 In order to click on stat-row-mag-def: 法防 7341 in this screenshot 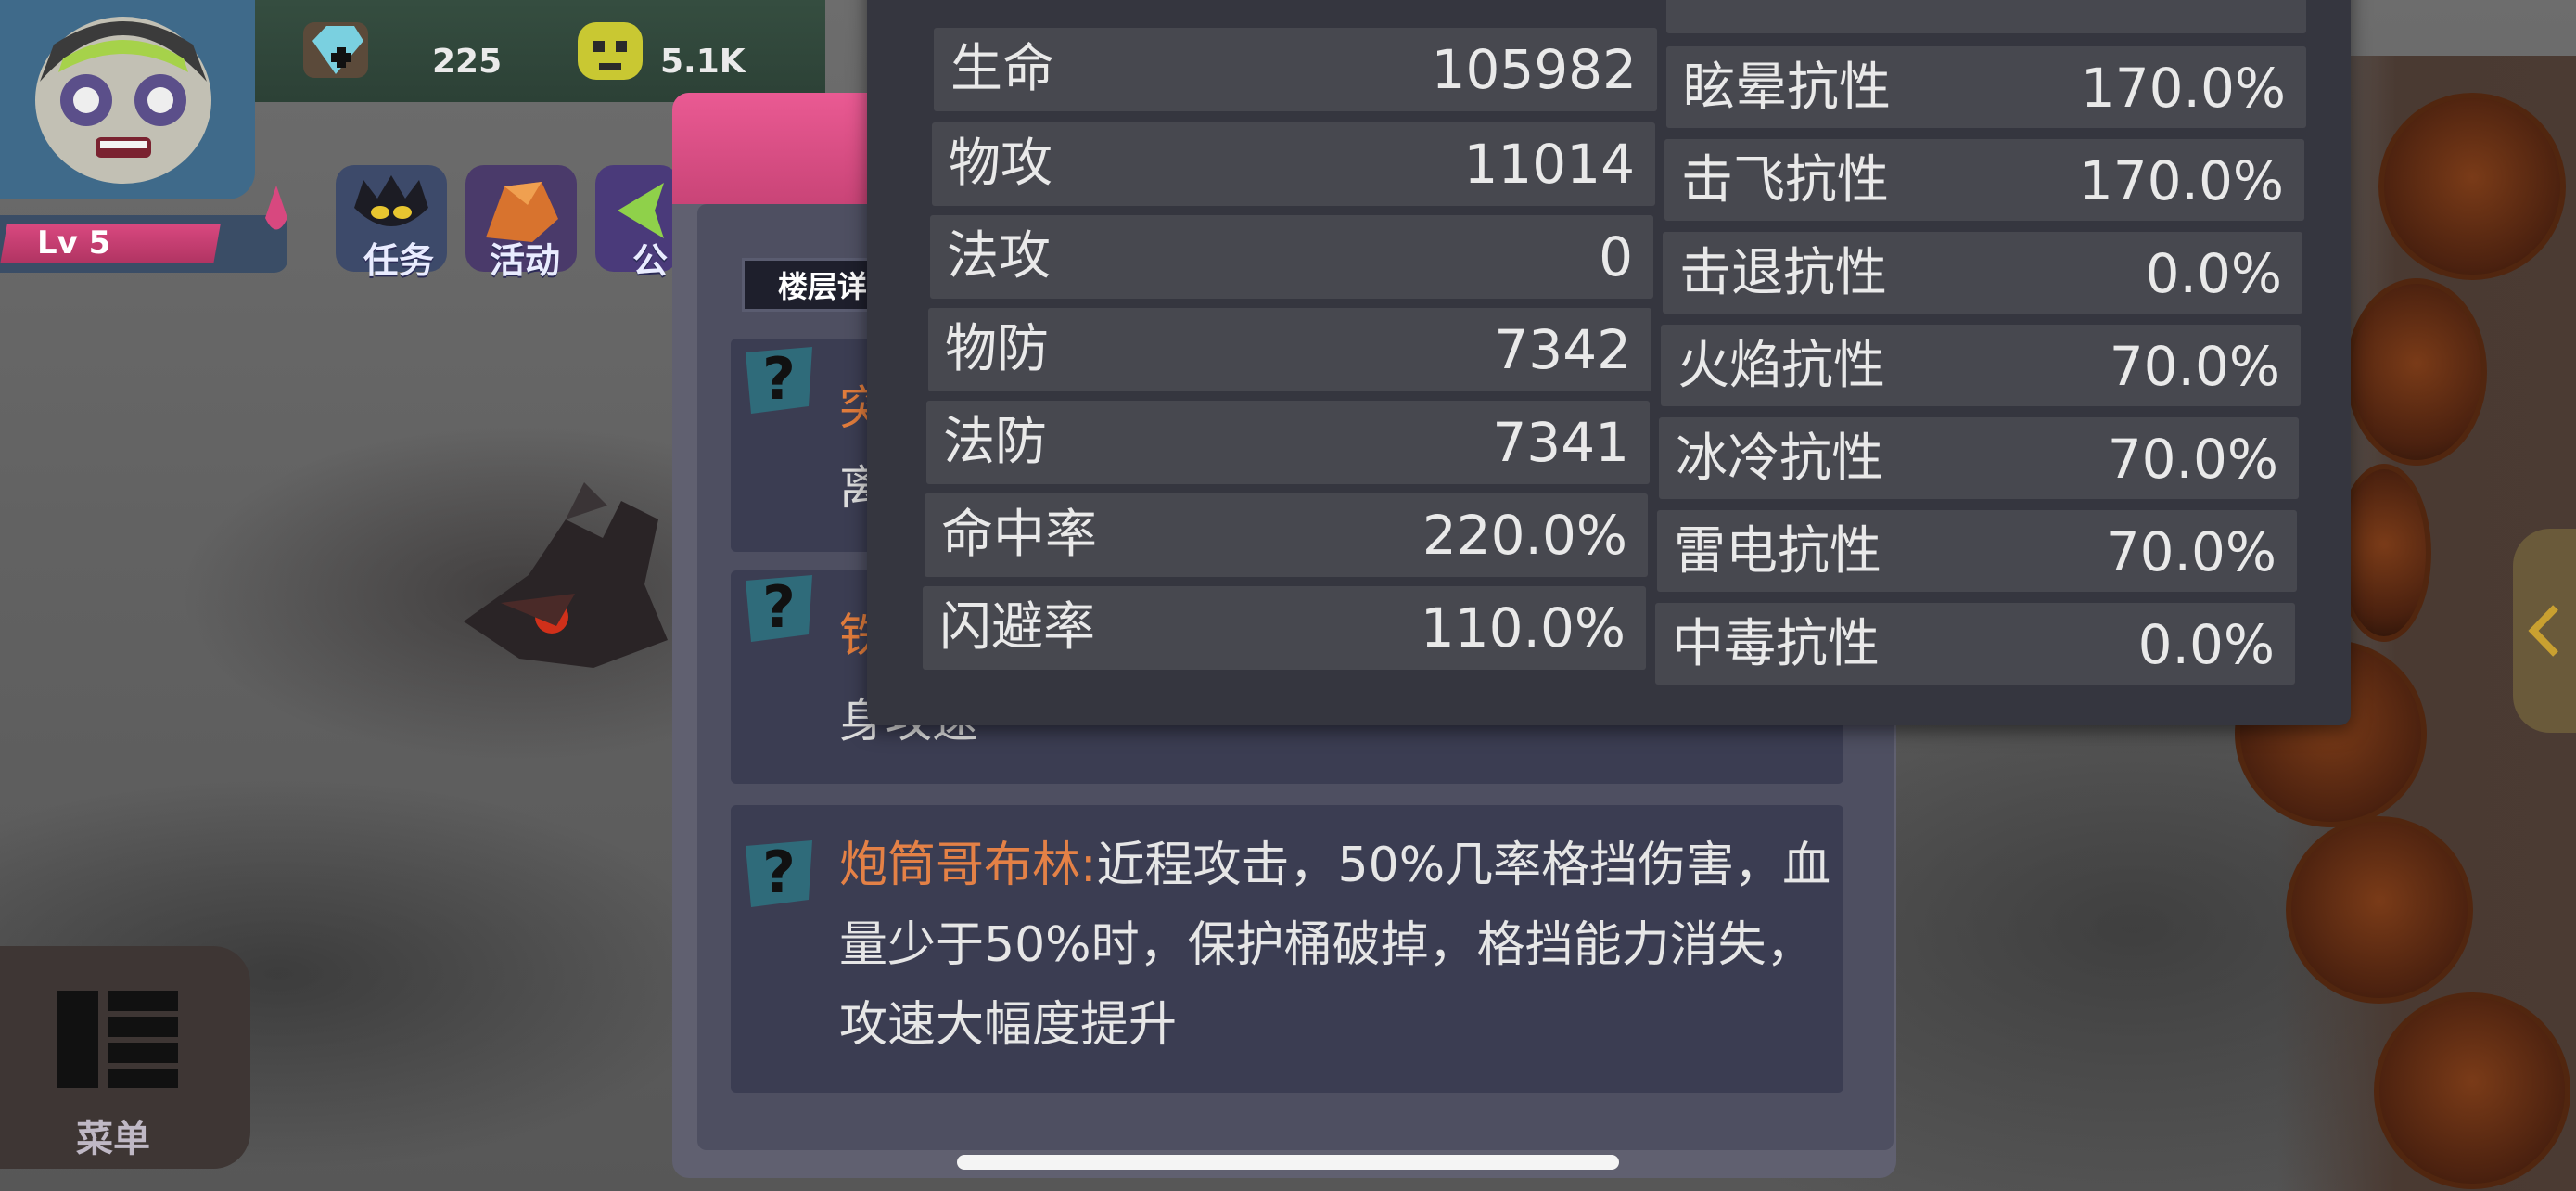, I will do `click(1288, 442)`.